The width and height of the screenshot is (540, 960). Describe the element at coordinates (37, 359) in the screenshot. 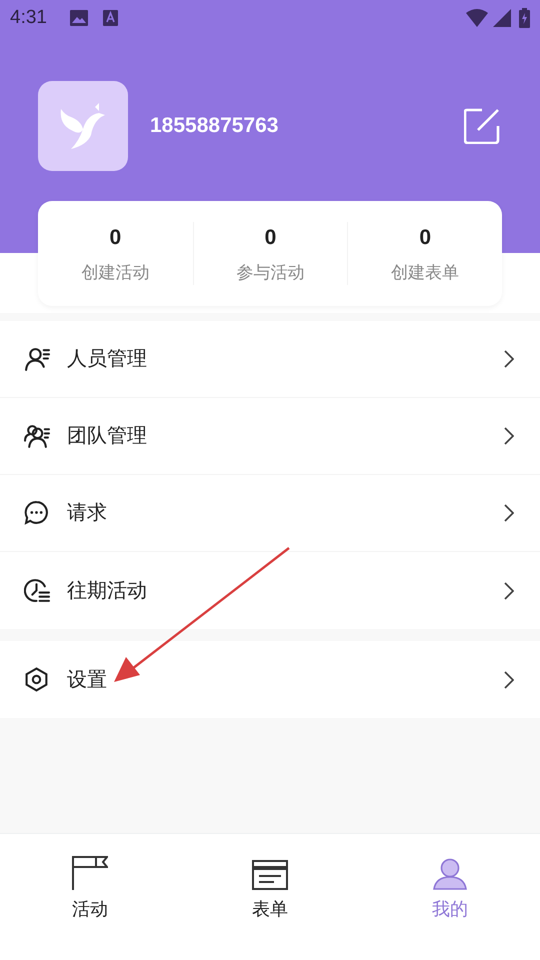

I see `person-list-icon` at that location.